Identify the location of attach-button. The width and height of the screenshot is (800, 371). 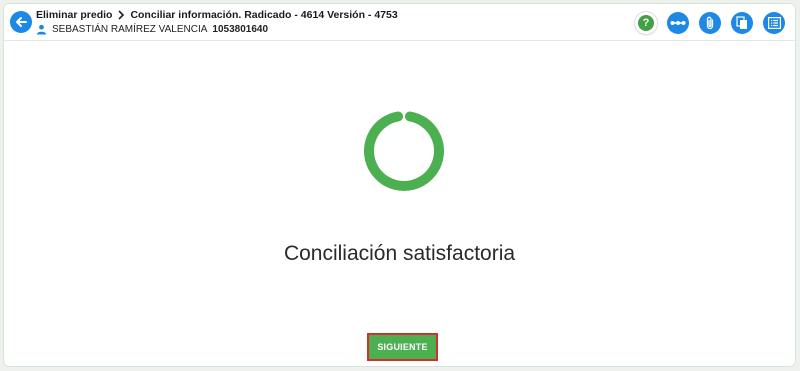
(710, 23).